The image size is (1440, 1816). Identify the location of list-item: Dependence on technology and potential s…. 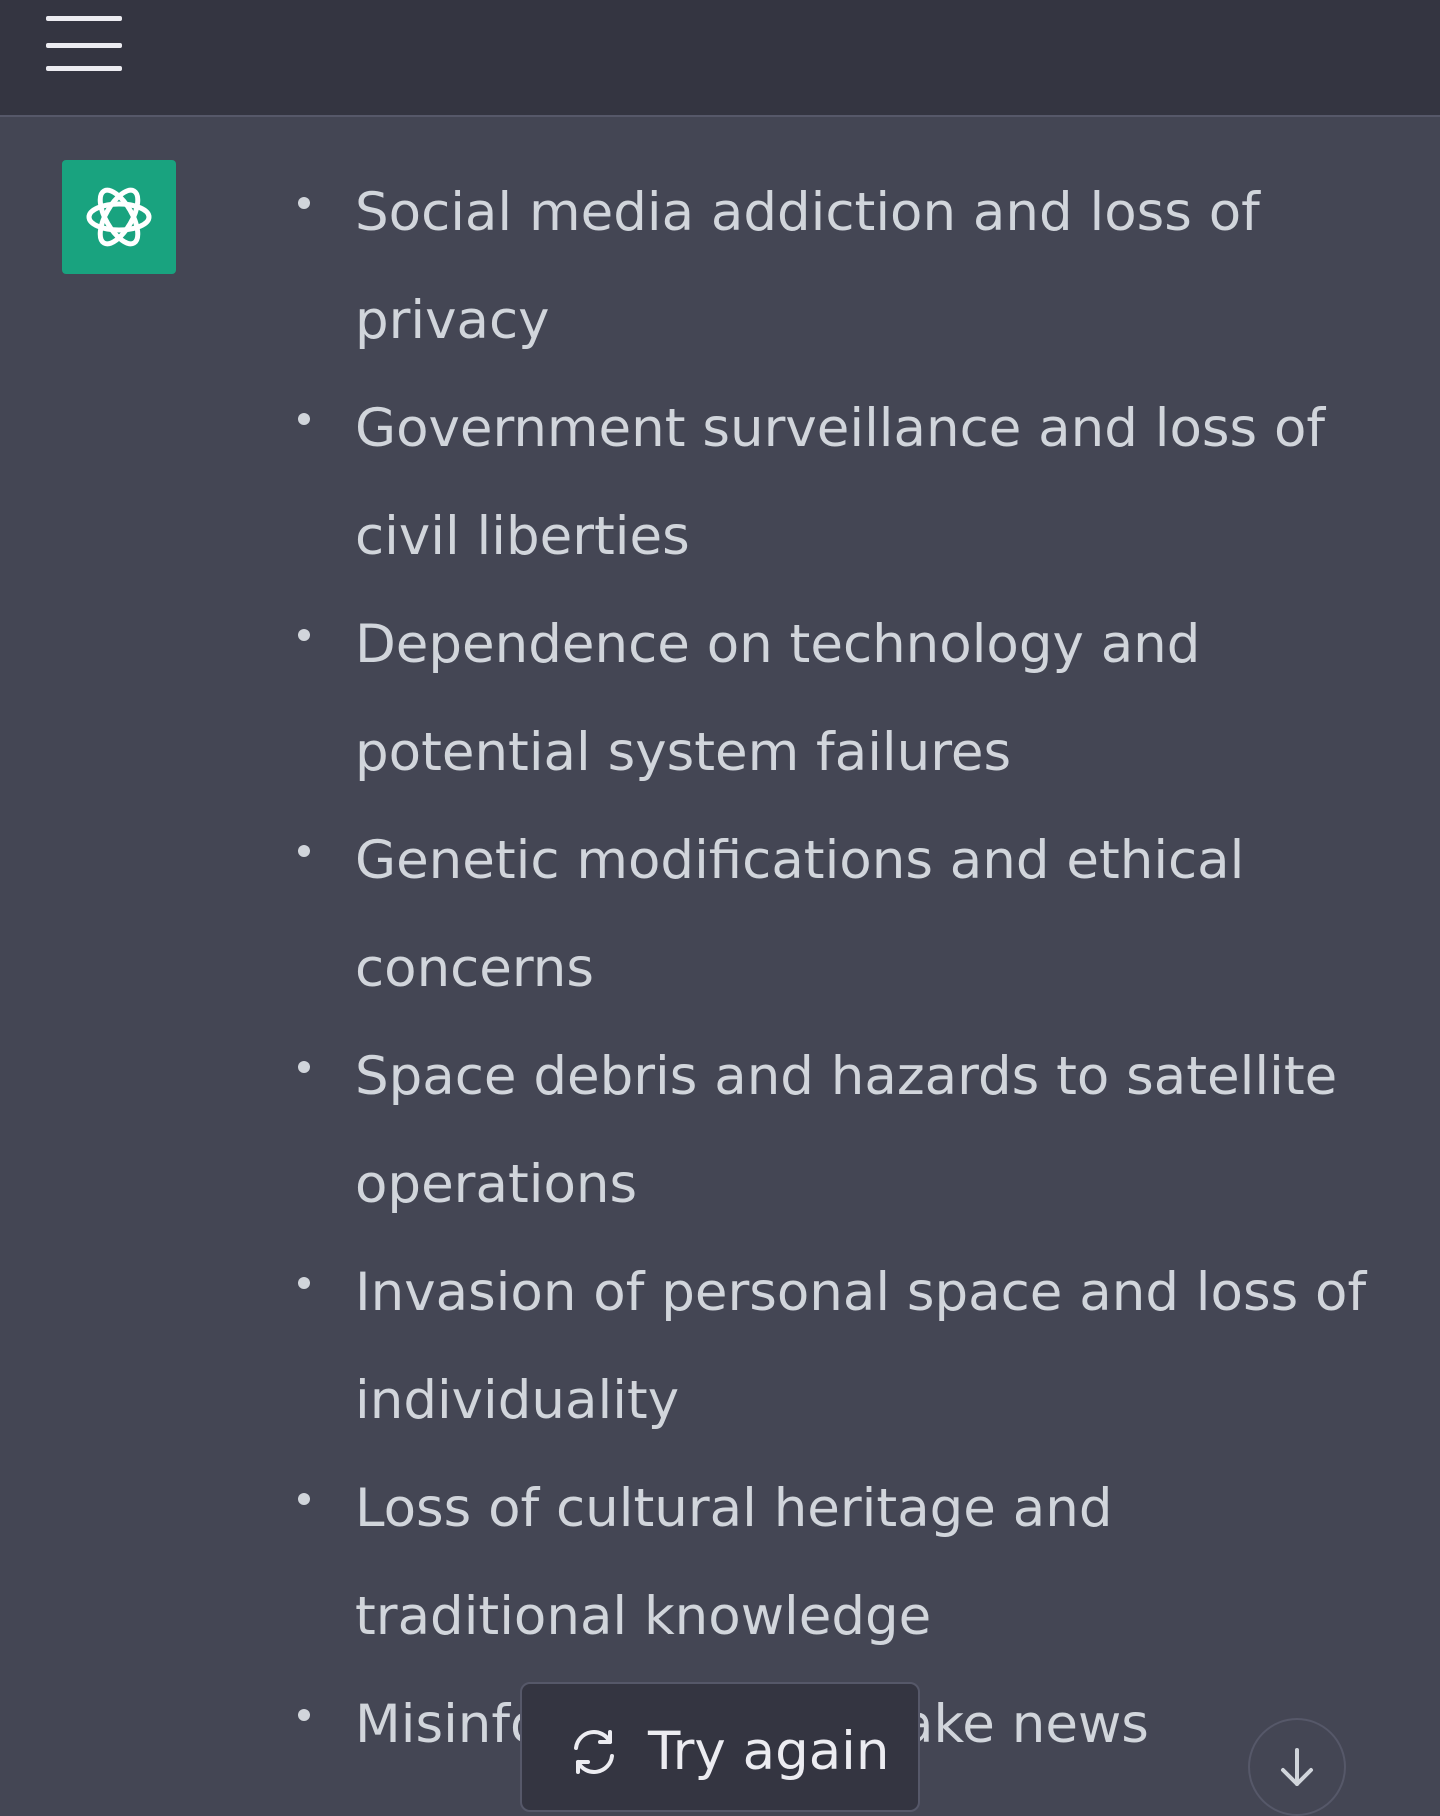
(697, 699).